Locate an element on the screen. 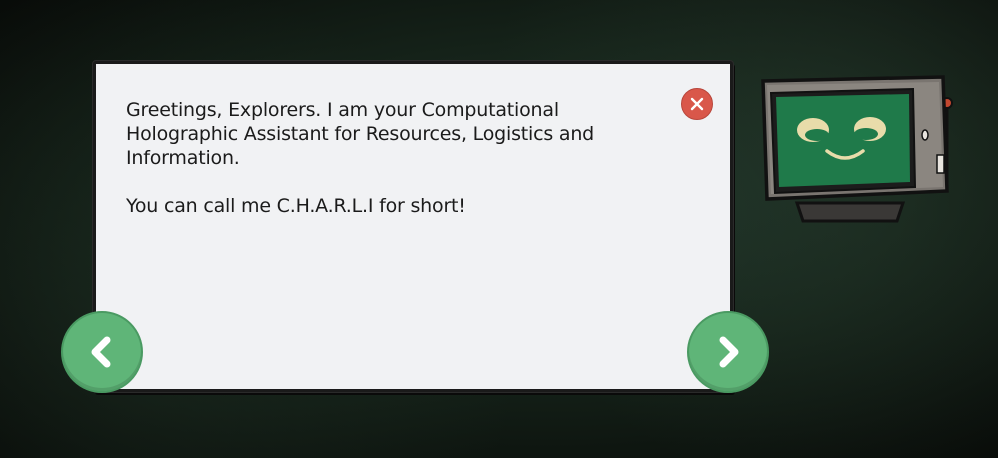 The image size is (998, 458). next-button is located at coordinates (728, 352).